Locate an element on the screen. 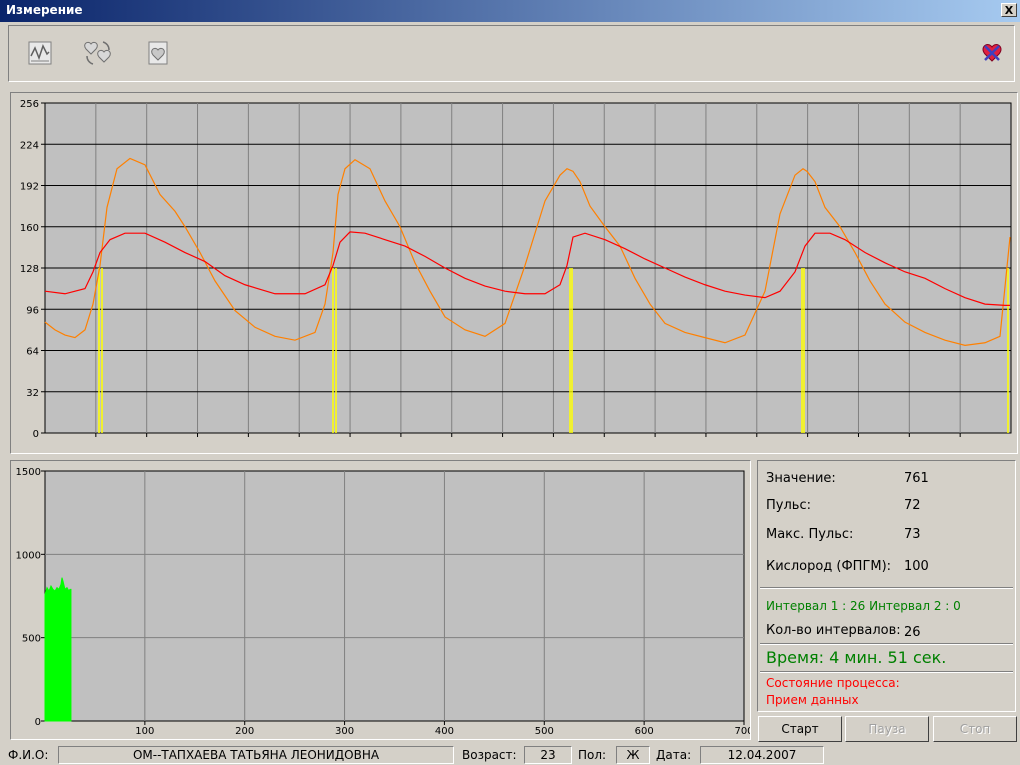  x-tick-label: 400 is located at coordinates (444, 731).